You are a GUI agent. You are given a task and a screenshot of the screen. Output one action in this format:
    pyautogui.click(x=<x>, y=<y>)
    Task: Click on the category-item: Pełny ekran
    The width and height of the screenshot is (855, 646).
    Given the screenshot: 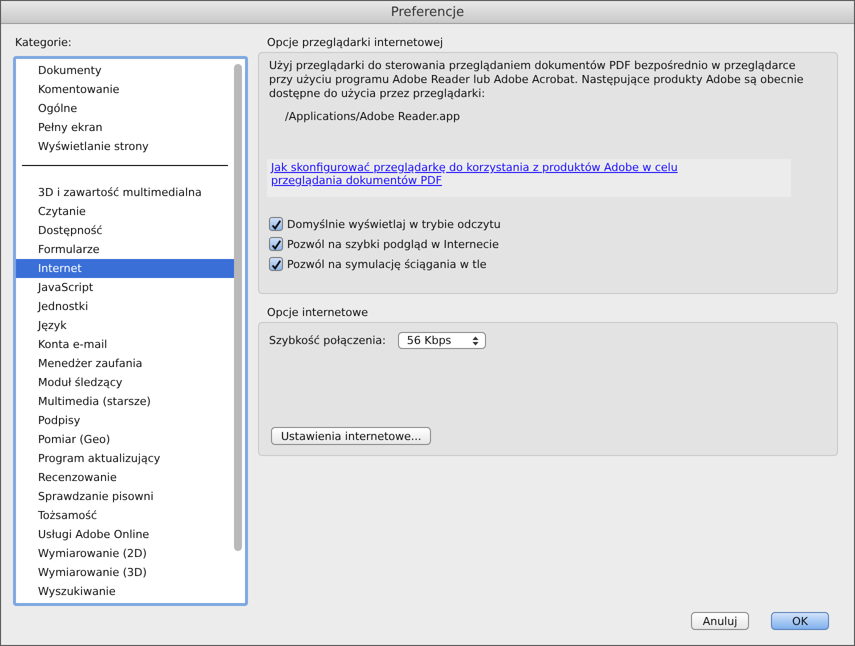 What is the action you would take?
    pyautogui.click(x=125, y=127)
    